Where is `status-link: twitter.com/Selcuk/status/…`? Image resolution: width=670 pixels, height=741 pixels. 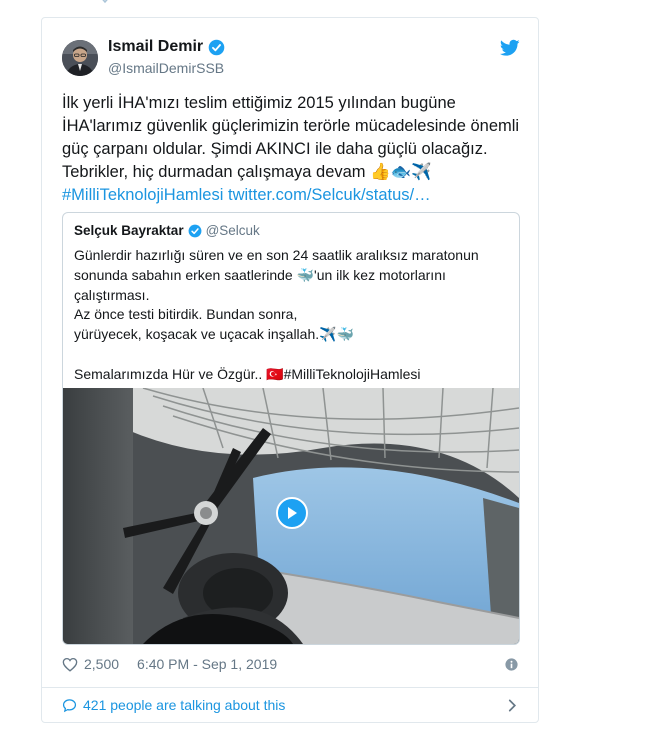
status-link: twitter.com/Selcuk/status/… is located at coordinates (329, 195).